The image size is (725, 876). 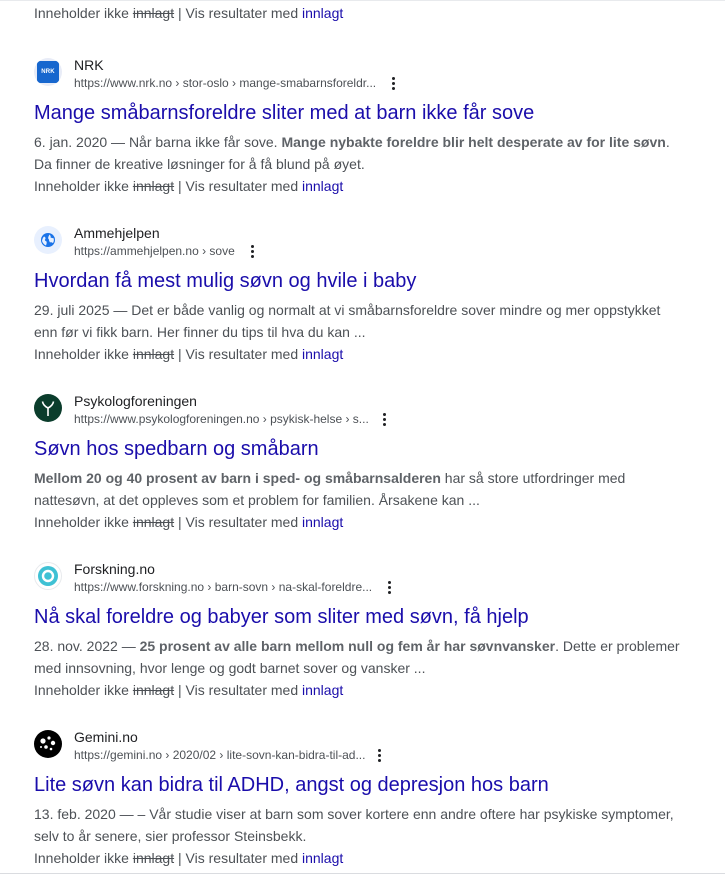 What do you see at coordinates (48, 576) in the screenshot?
I see `forskning-logo-icon` at bounding box center [48, 576].